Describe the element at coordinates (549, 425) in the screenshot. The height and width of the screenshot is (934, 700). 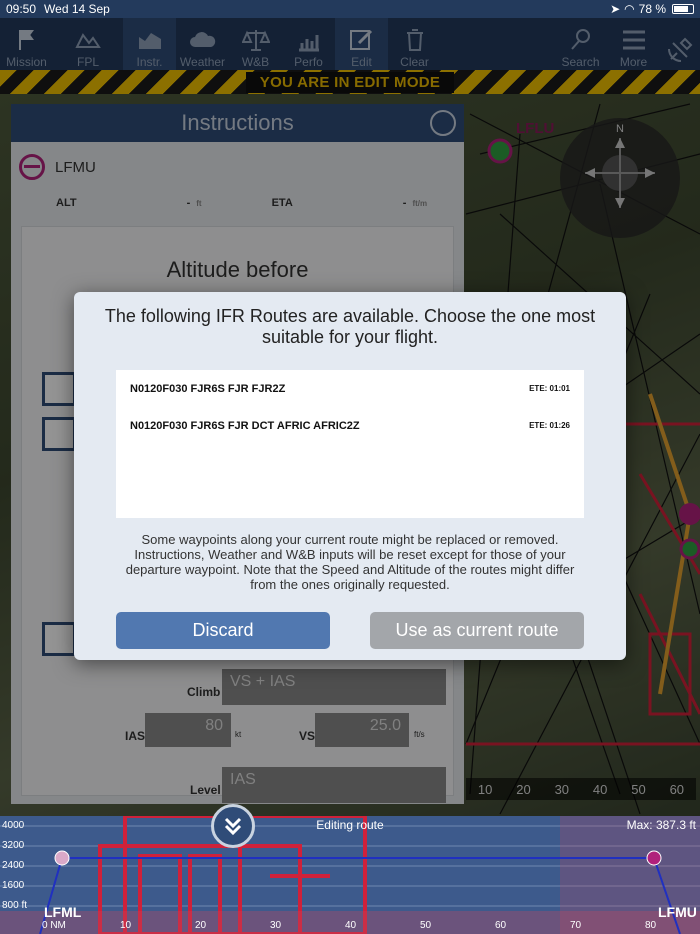
I see `route-ete: ETE: 01:26` at that location.